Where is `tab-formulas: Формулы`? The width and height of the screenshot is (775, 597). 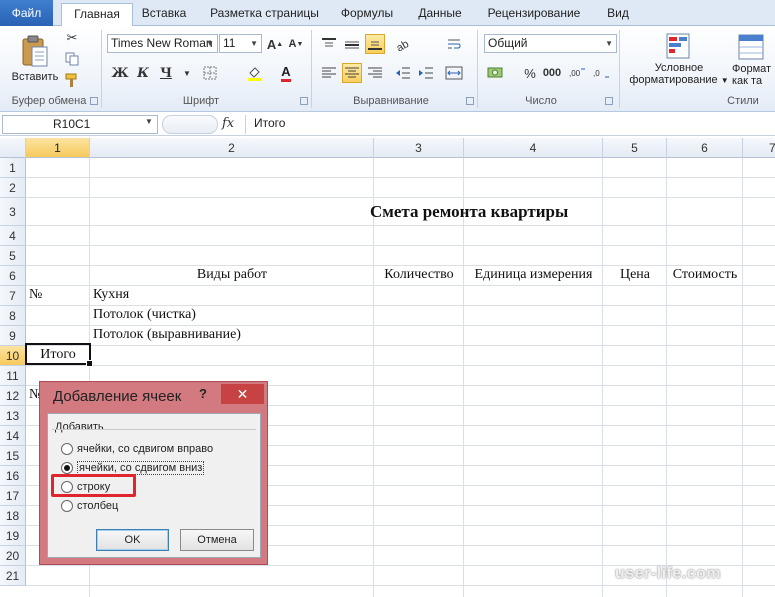 tab-formulas: Формулы is located at coordinates (367, 14).